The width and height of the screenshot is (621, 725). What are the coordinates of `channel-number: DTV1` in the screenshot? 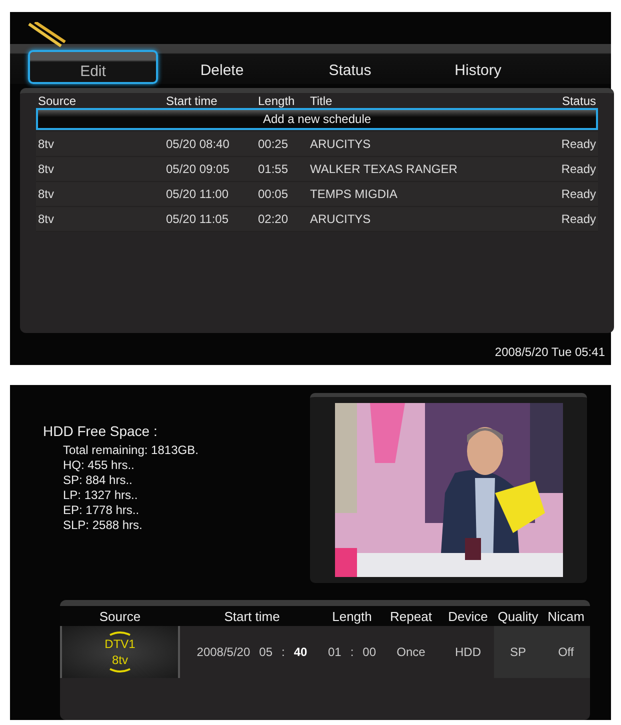 It's located at (120, 644).